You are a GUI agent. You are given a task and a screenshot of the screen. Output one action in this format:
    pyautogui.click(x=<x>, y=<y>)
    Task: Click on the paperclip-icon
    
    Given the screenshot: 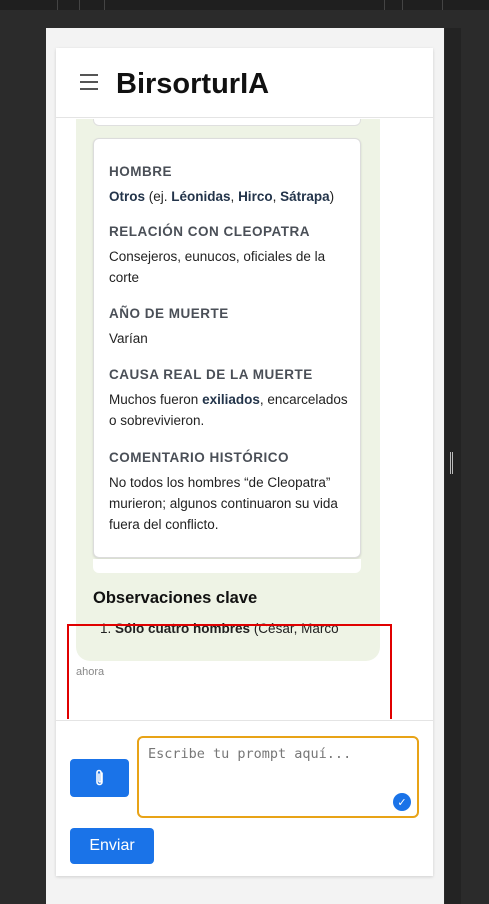 What is the action you would take?
    pyautogui.click(x=99, y=777)
    